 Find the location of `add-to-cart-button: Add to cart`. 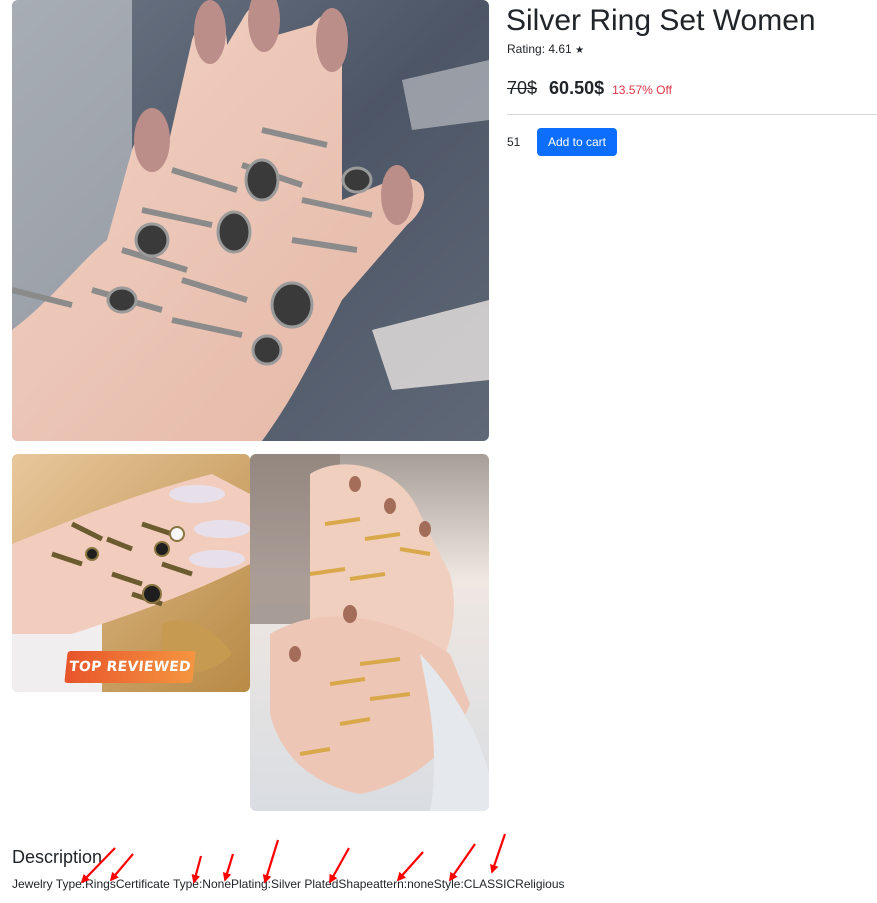

add-to-cart-button: Add to cart is located at coordinates (577, 142).